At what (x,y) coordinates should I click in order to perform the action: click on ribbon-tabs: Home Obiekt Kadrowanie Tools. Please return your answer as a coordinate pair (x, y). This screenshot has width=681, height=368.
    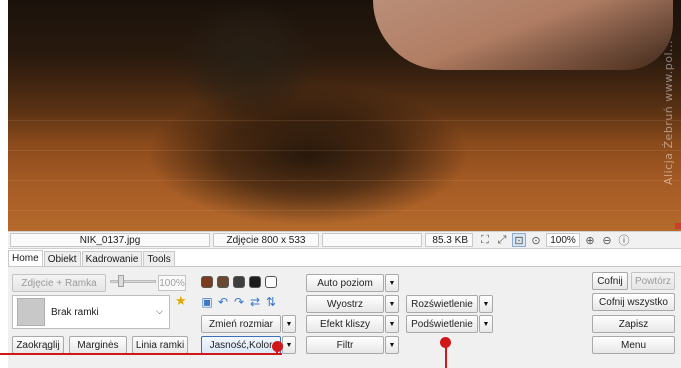
    Looking at the image, I should click on (92, 258).